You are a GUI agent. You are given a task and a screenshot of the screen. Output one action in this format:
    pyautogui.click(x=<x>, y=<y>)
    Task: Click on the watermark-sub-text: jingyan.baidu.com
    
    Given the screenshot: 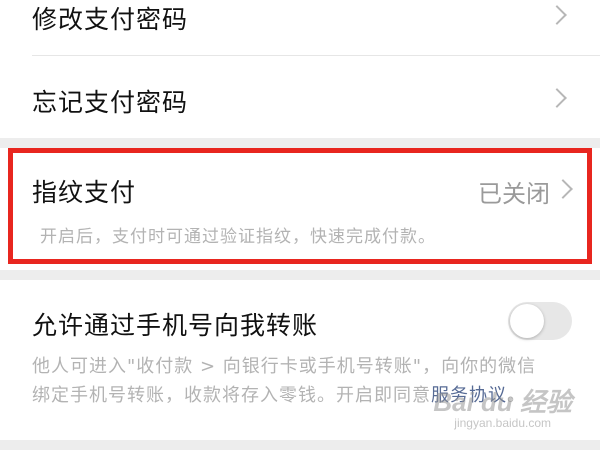 What is the action you would take?
    pyautogui.click(x=503, y=423)
    